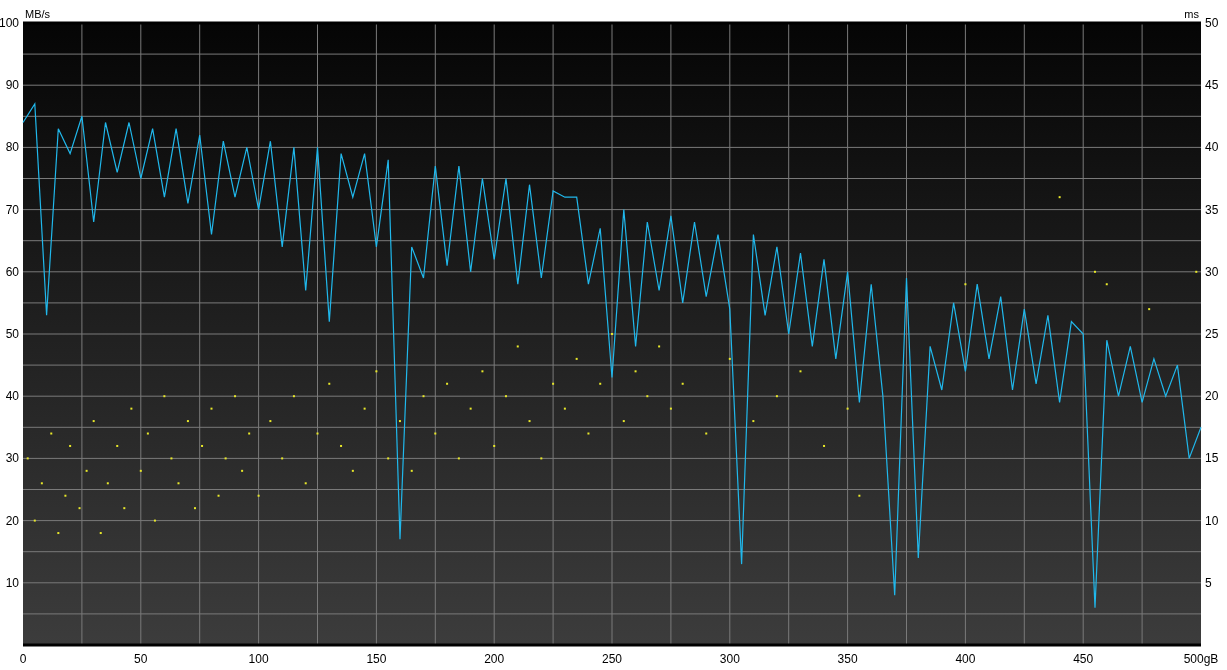 The height and width of the screenshot is (670, 1227). I want to click on axis-unit-label: MB/s, so click(38, 14).